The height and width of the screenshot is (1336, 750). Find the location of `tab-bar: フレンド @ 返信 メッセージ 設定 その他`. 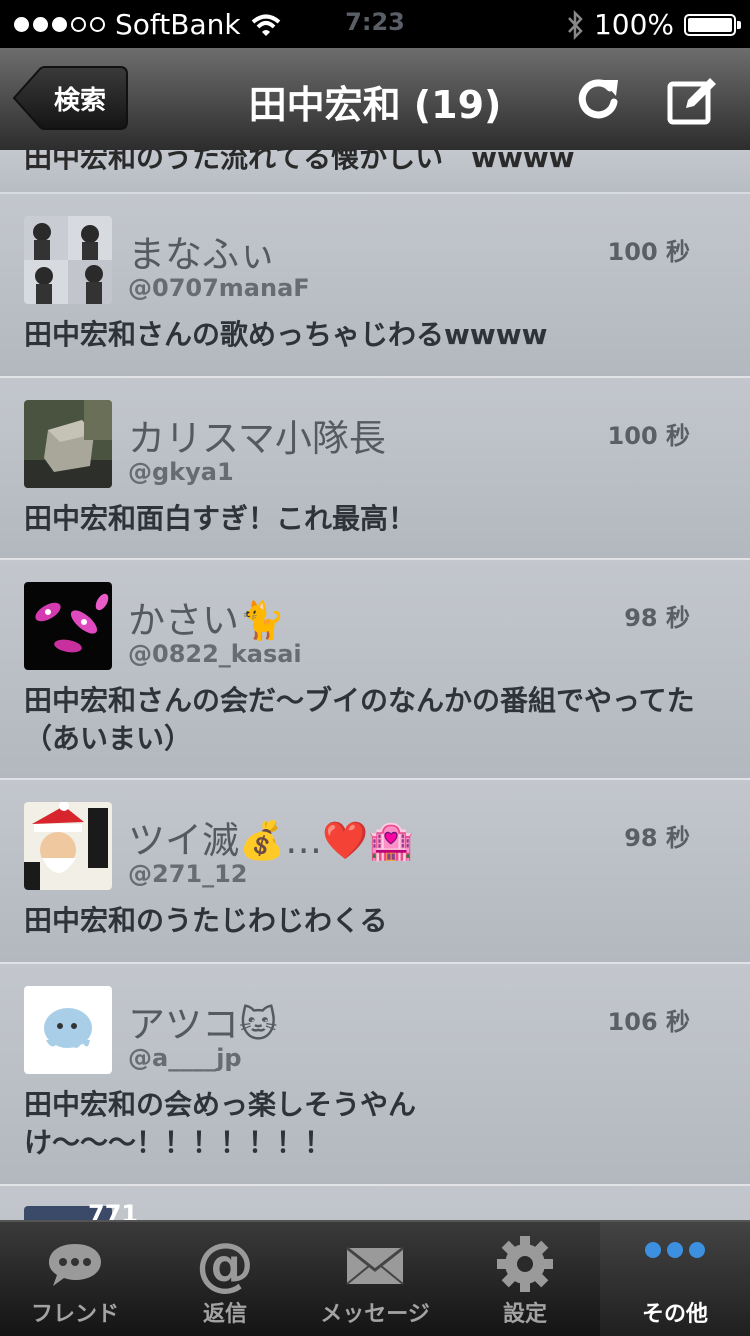

tab-bar: フレンド @ 返信 メッセージ 設定 その他 is located at coordinates (375, 1278).